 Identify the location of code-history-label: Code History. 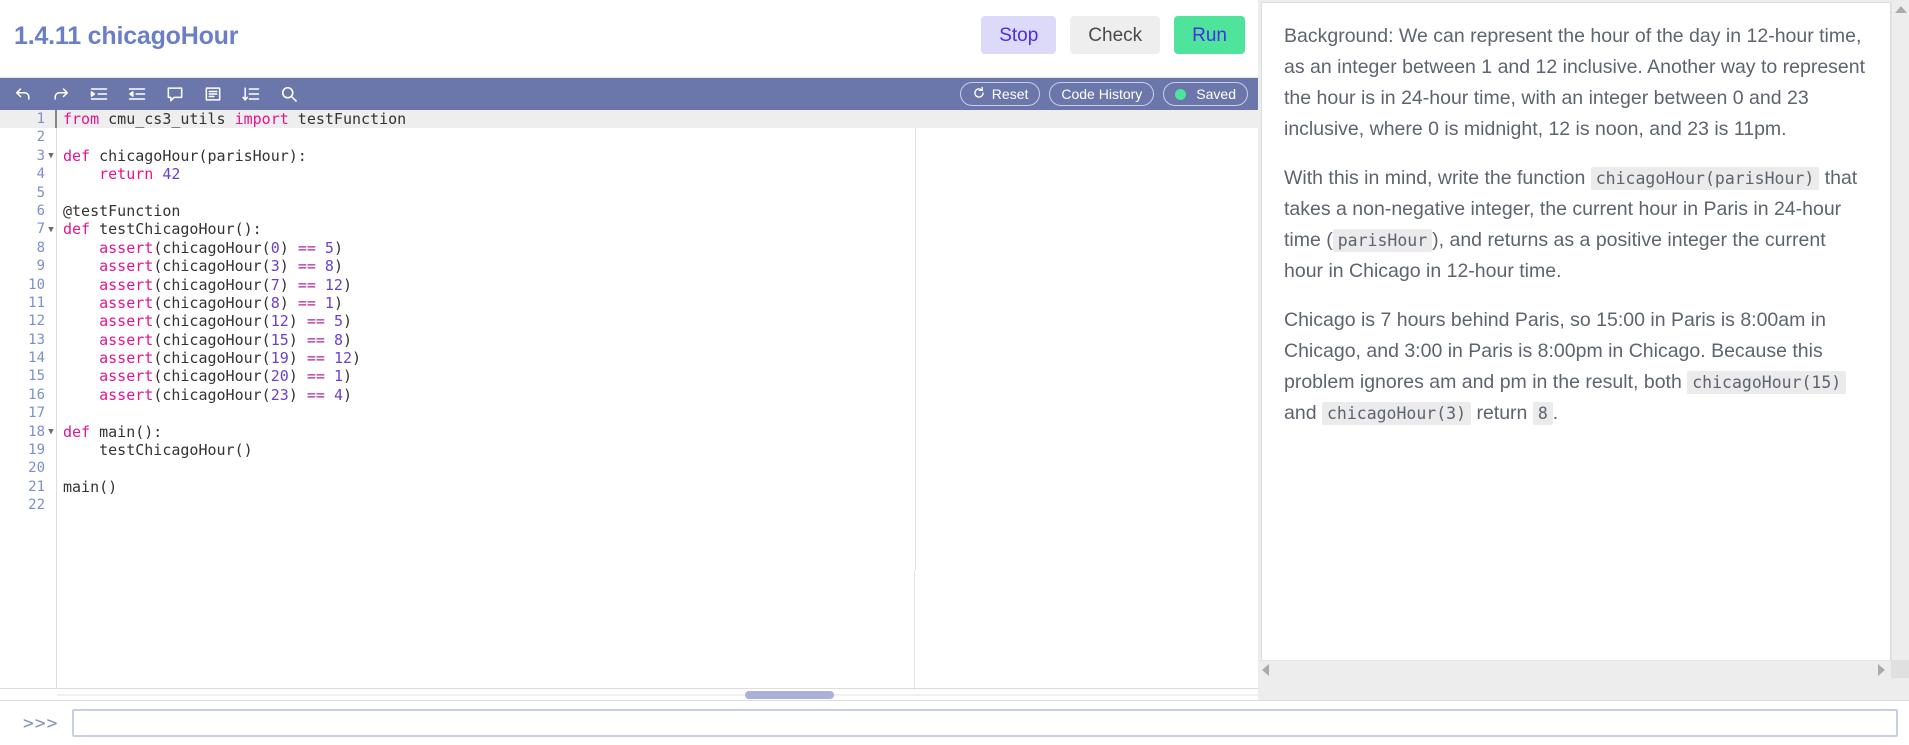
(1102, 94).